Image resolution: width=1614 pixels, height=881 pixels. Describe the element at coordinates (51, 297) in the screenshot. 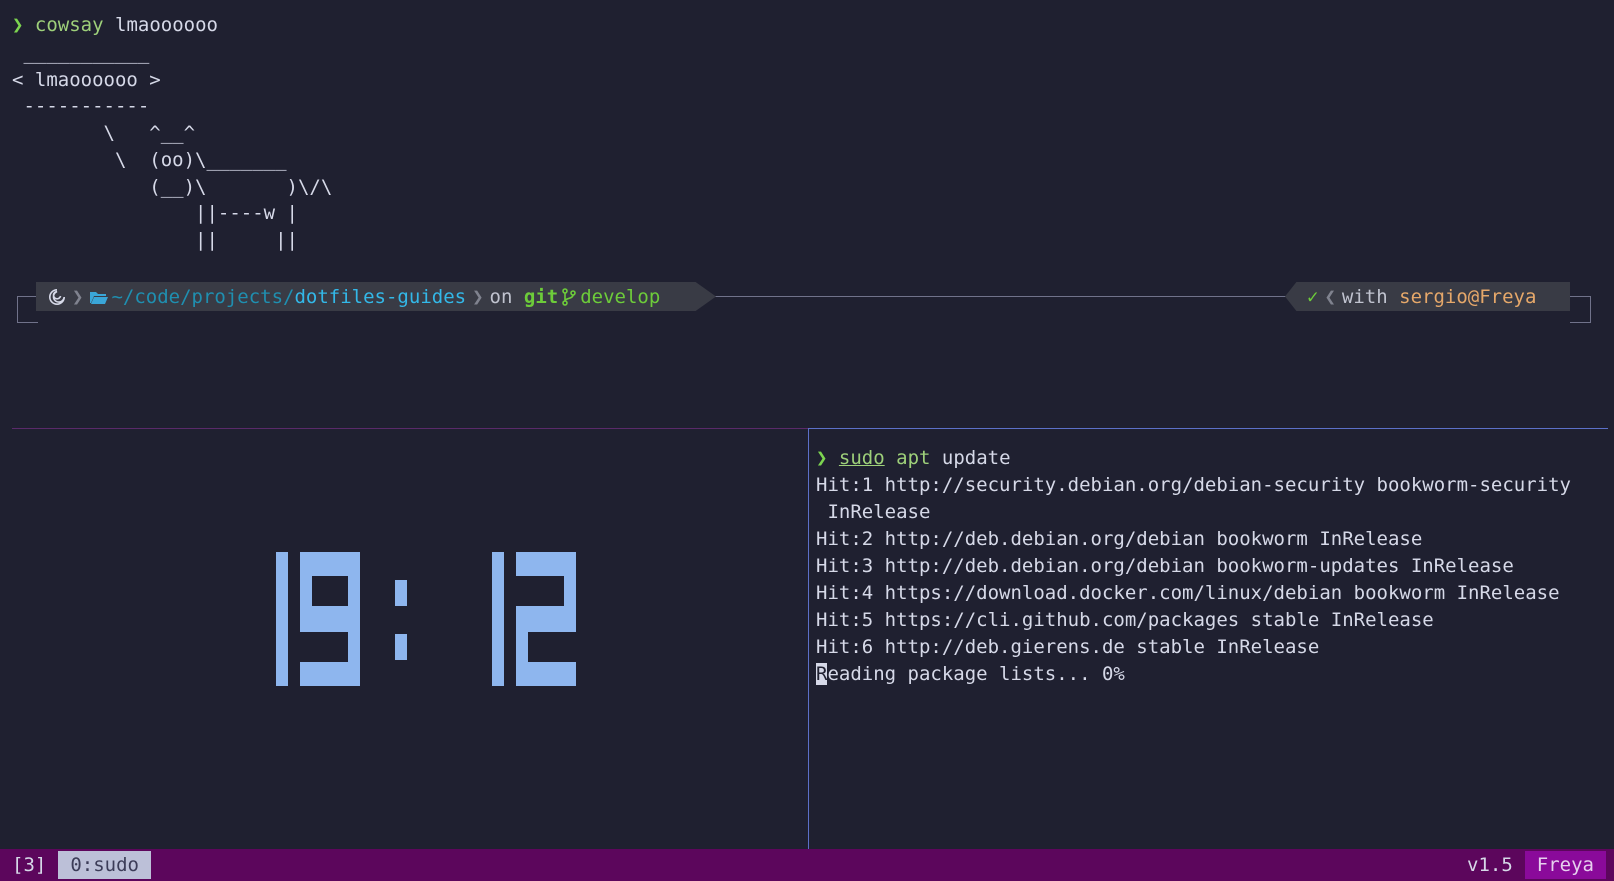

I see `debian-icon` at that location.